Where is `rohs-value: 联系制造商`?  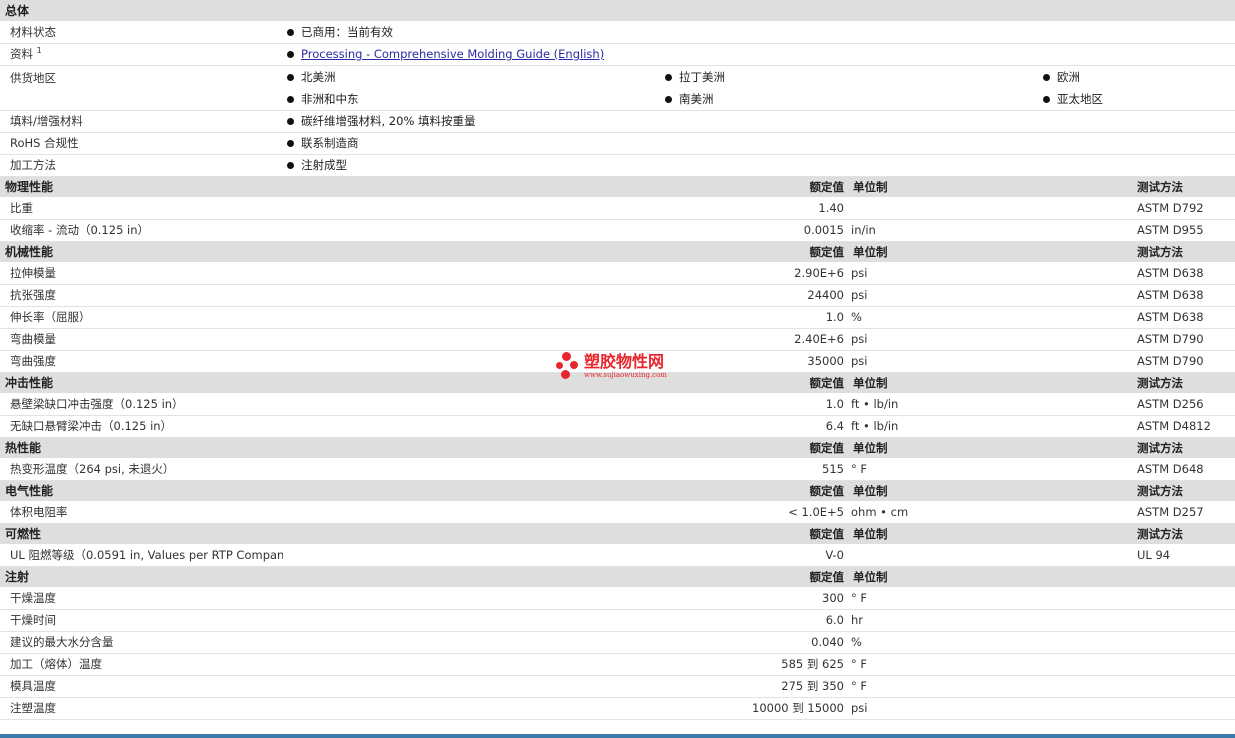 rohs-value: 联系制造商 is located at coordinates (330, 143).